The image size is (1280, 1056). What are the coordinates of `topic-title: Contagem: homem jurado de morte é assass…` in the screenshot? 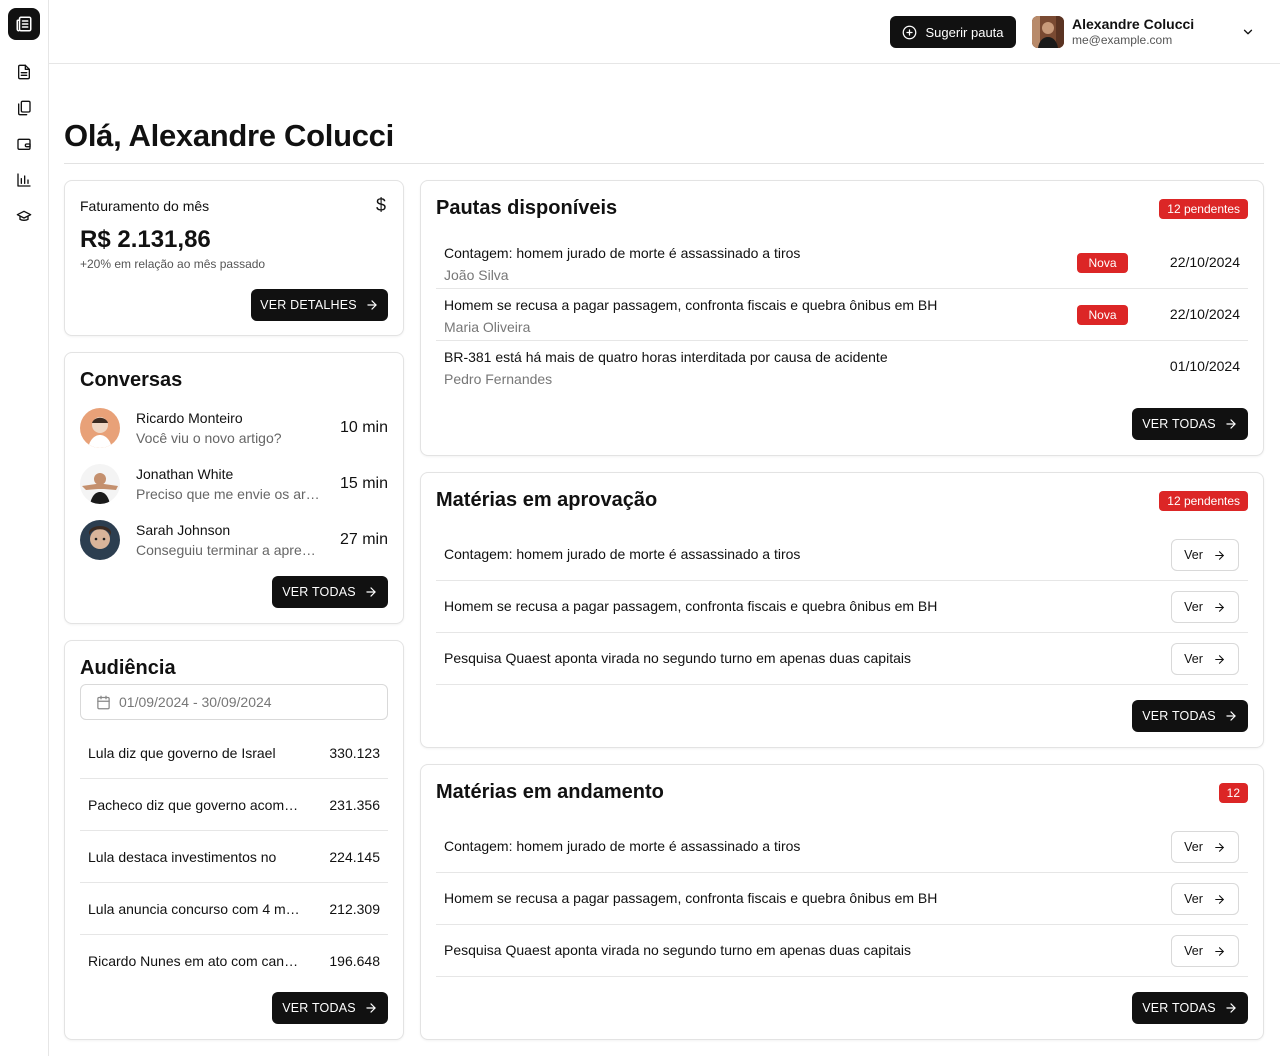 It's located at (622, 253).